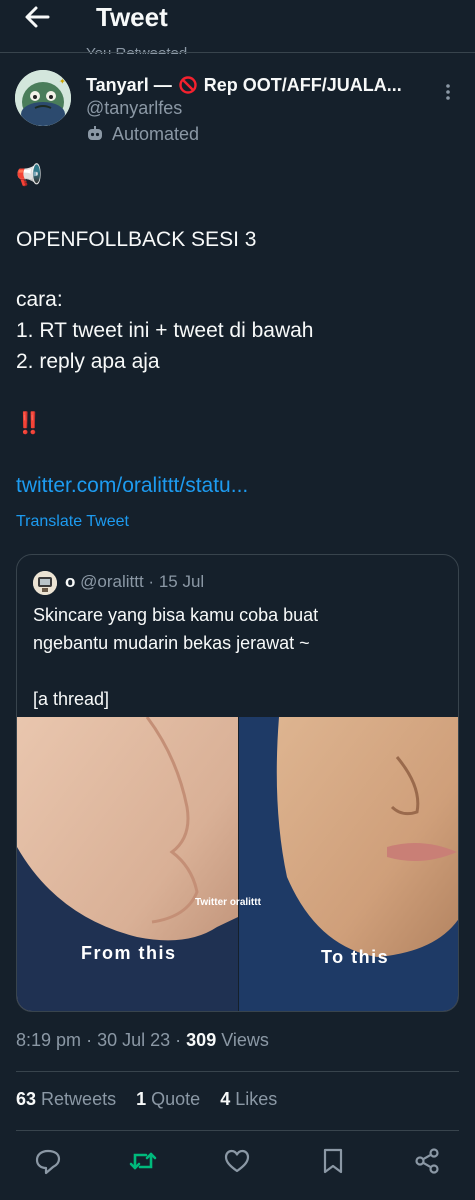 The image size is (475, 1200). What do you see at coordinates (29, 175) in the screenshot?
I see `megaphone-emoji: 📢` at bounding box center [29, 175].